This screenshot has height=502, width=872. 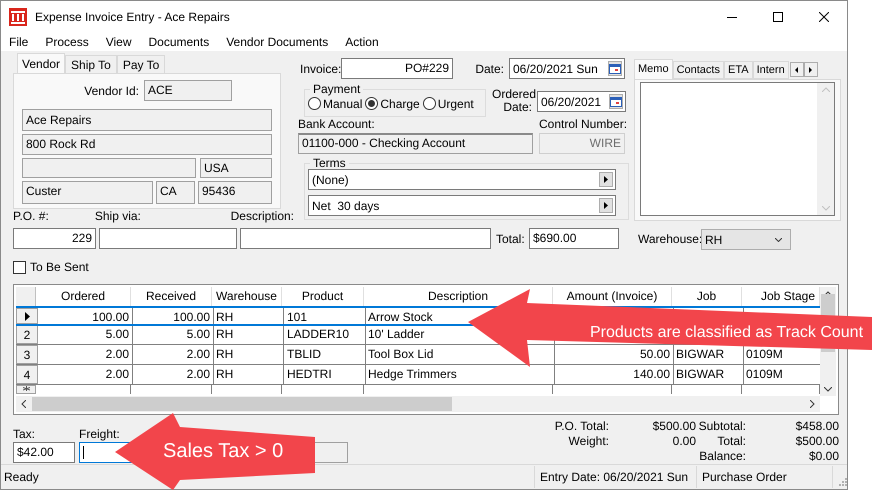 I want to click on table-cell: 50.00, so click(x=614, y=354).